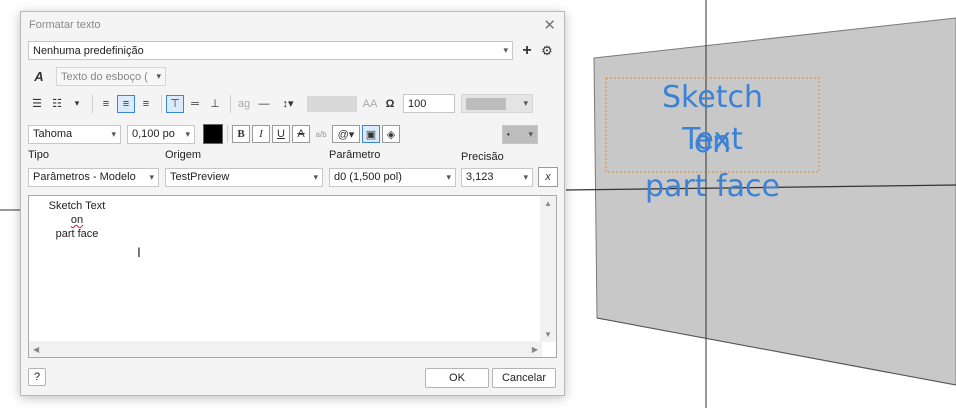  Describe the element at coordinates (548, 334) in the screenshot. I see `scroll-down-icon: ▼` at that location.